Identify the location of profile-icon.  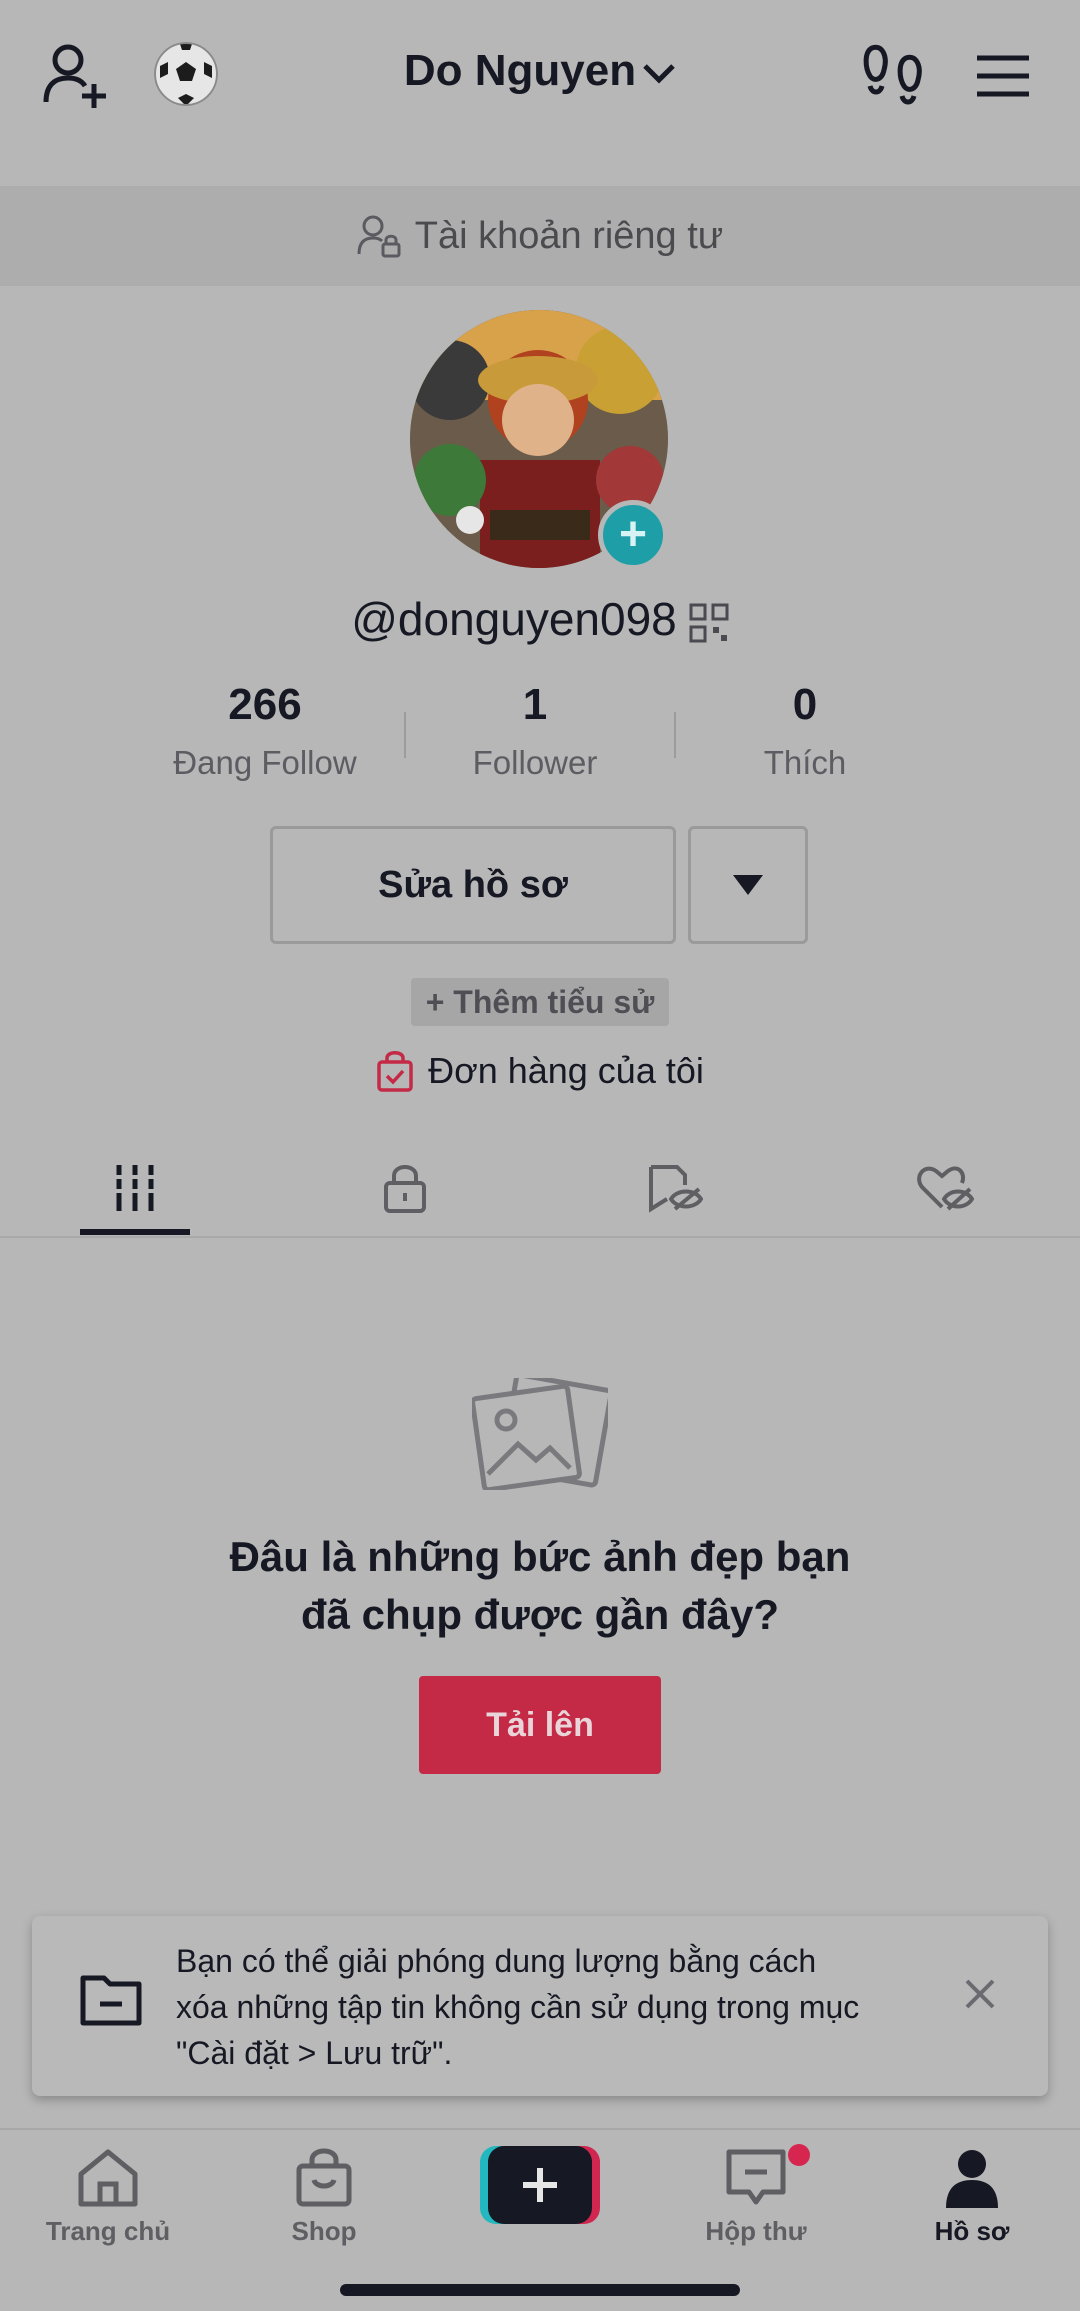
(972, 2179).